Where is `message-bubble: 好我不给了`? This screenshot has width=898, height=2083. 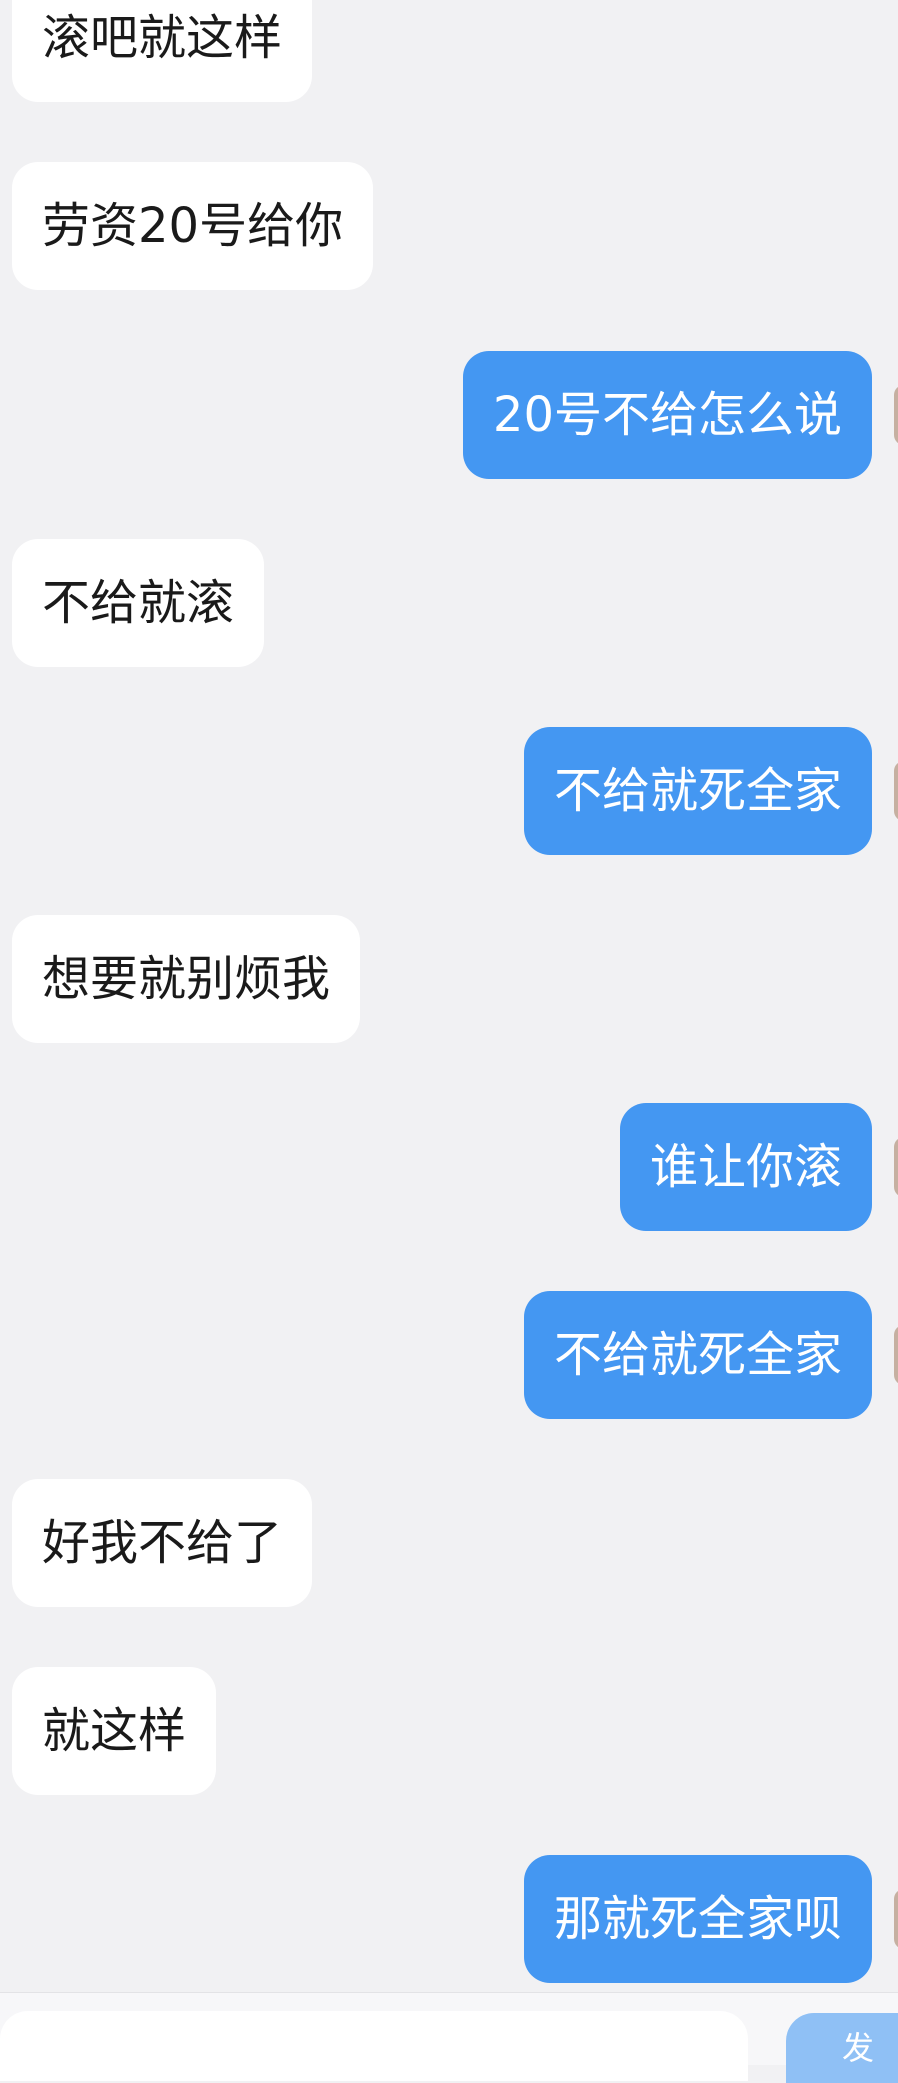
message-bubble: 好我不给了 is located at coordinates (162, 1543).